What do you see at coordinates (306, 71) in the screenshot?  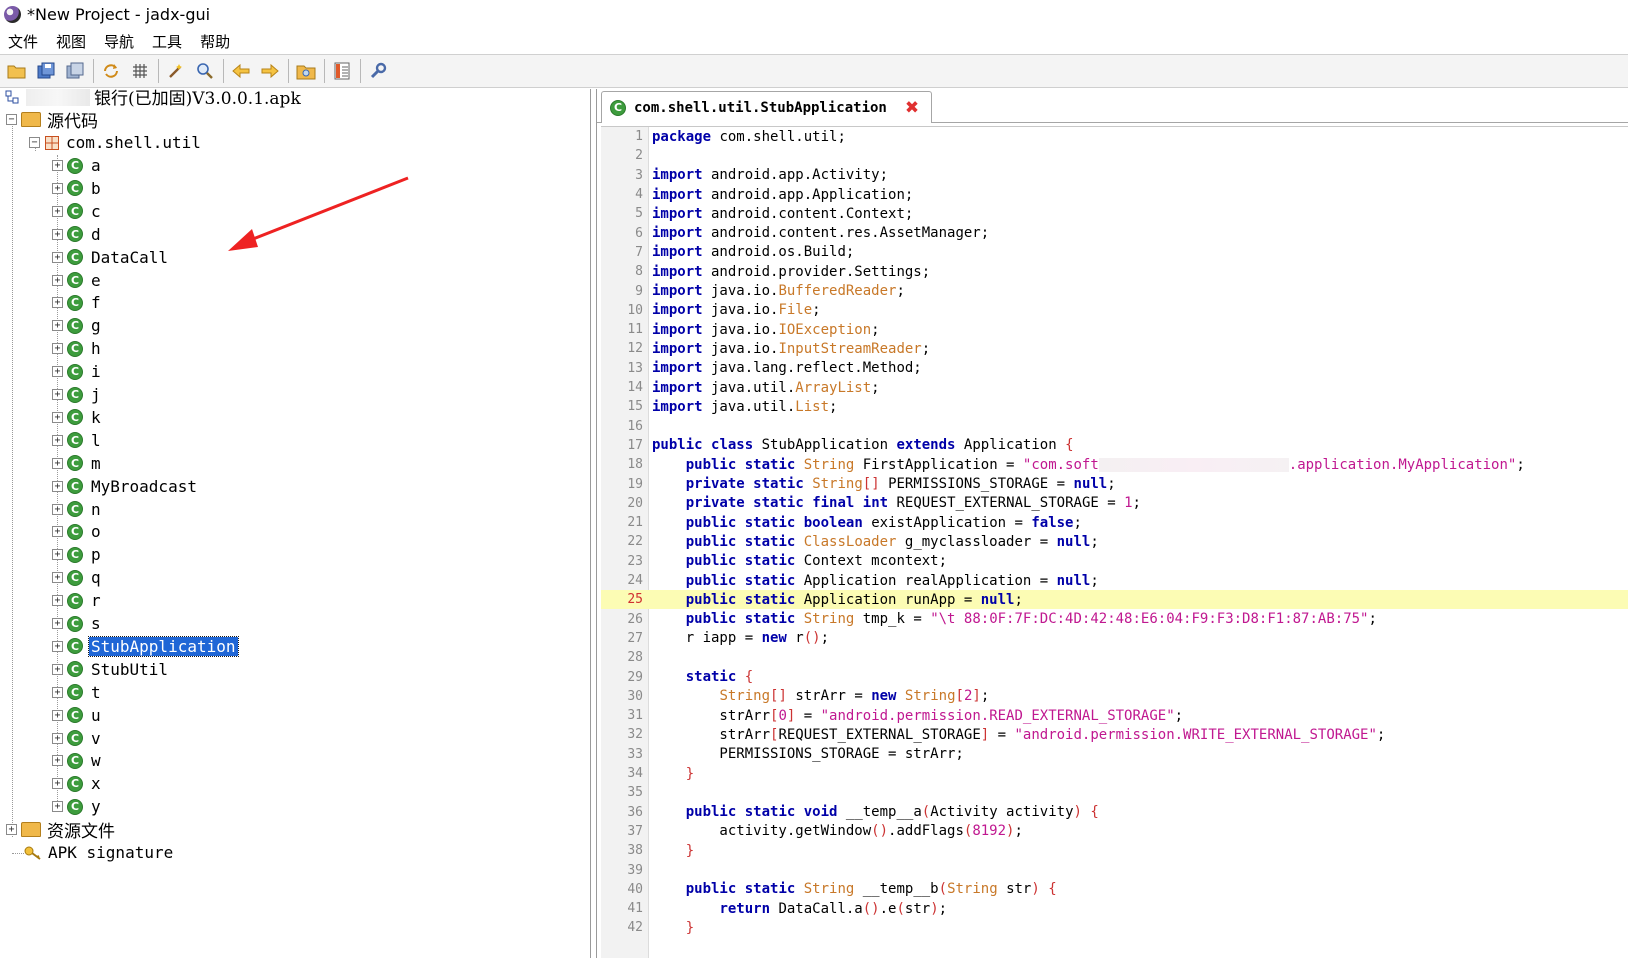 I see `deobfuscation-icon` at bounding box center [306, 71].